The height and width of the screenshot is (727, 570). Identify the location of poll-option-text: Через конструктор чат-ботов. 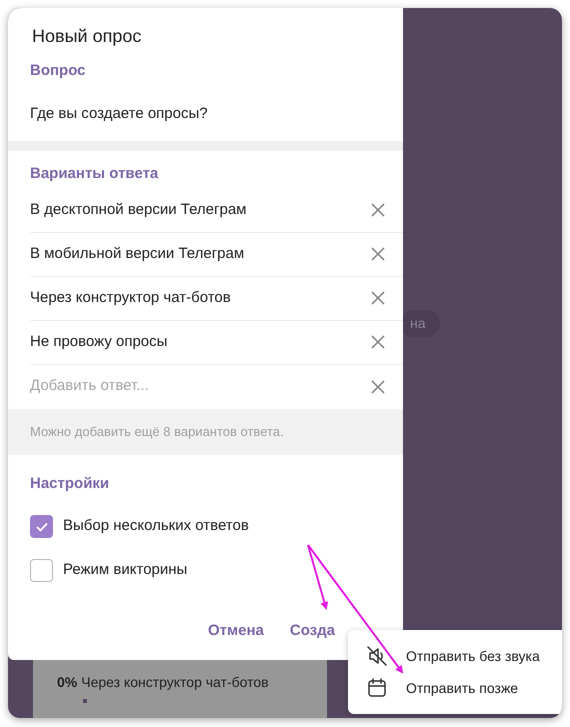
(175, 682).